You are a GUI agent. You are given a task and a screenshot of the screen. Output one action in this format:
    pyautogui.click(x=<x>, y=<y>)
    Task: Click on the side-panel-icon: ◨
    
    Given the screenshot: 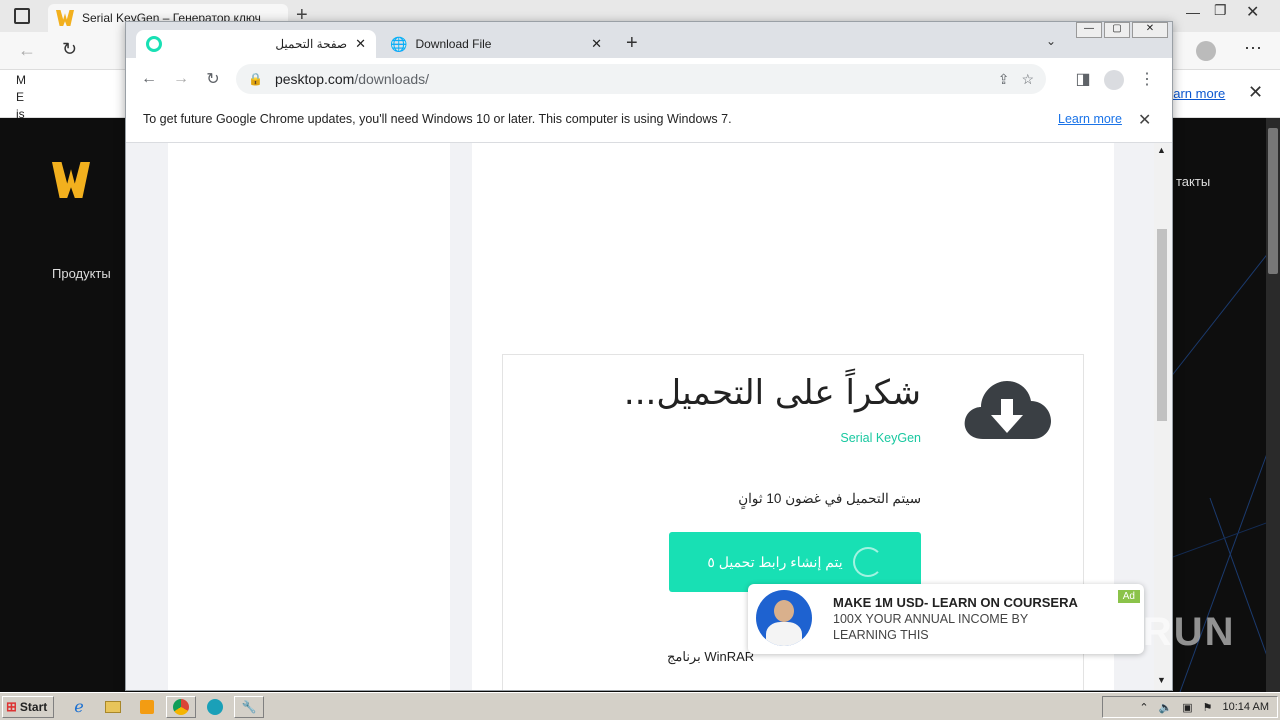 What is the action you would take?
    pyautogui.click(x=1083, y=79)
    